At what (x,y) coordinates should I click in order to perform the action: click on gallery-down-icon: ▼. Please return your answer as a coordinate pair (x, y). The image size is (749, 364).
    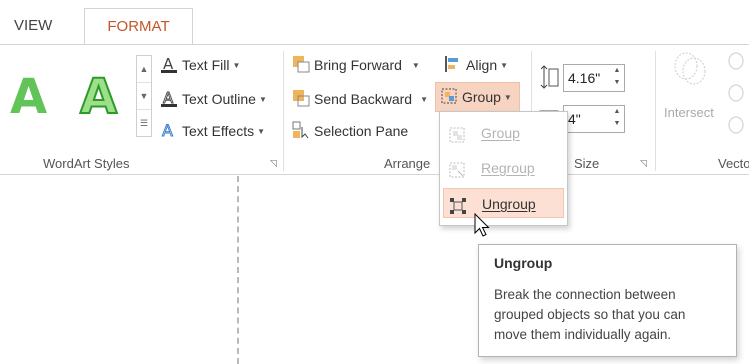
    Looking at the image, I should click on (144, 96).